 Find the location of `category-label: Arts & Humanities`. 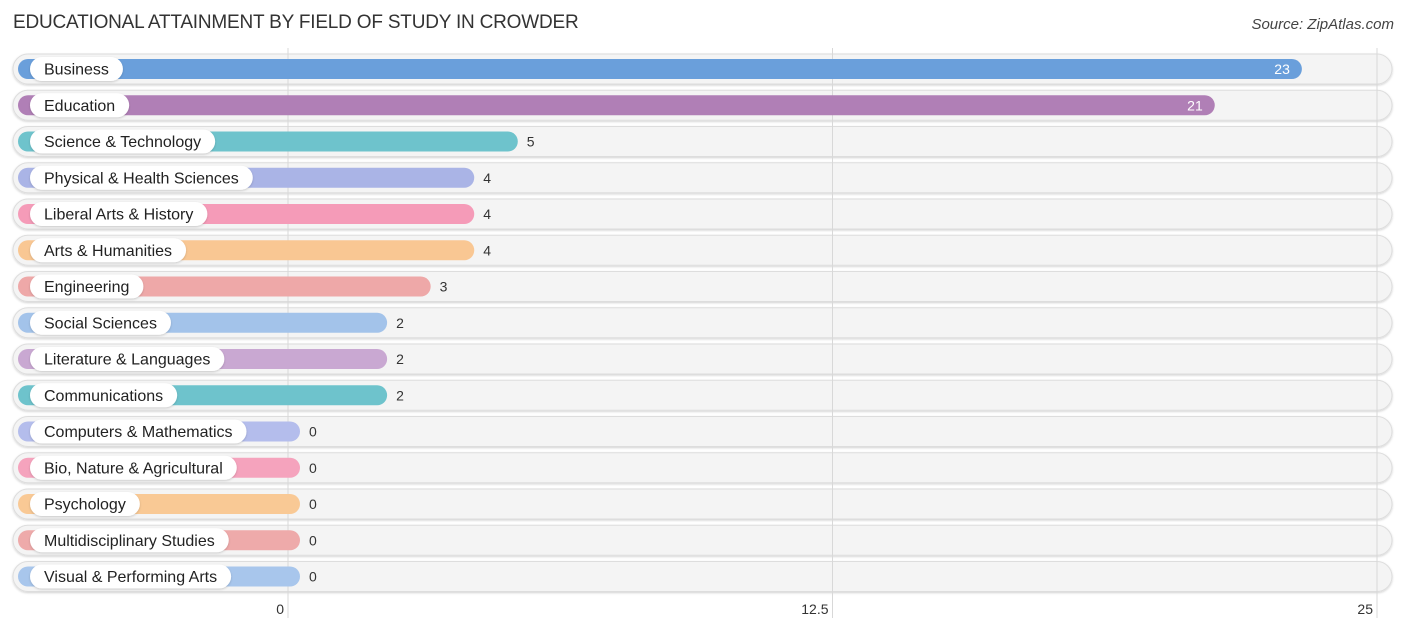

category-label: Arts & Humanities is located at coordinates (108, 251).